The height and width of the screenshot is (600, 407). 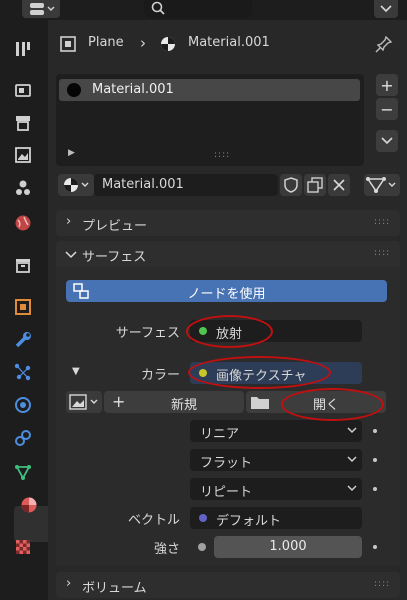 I want to click on projection-dropdown: フラット, so click(x=276, y=460).